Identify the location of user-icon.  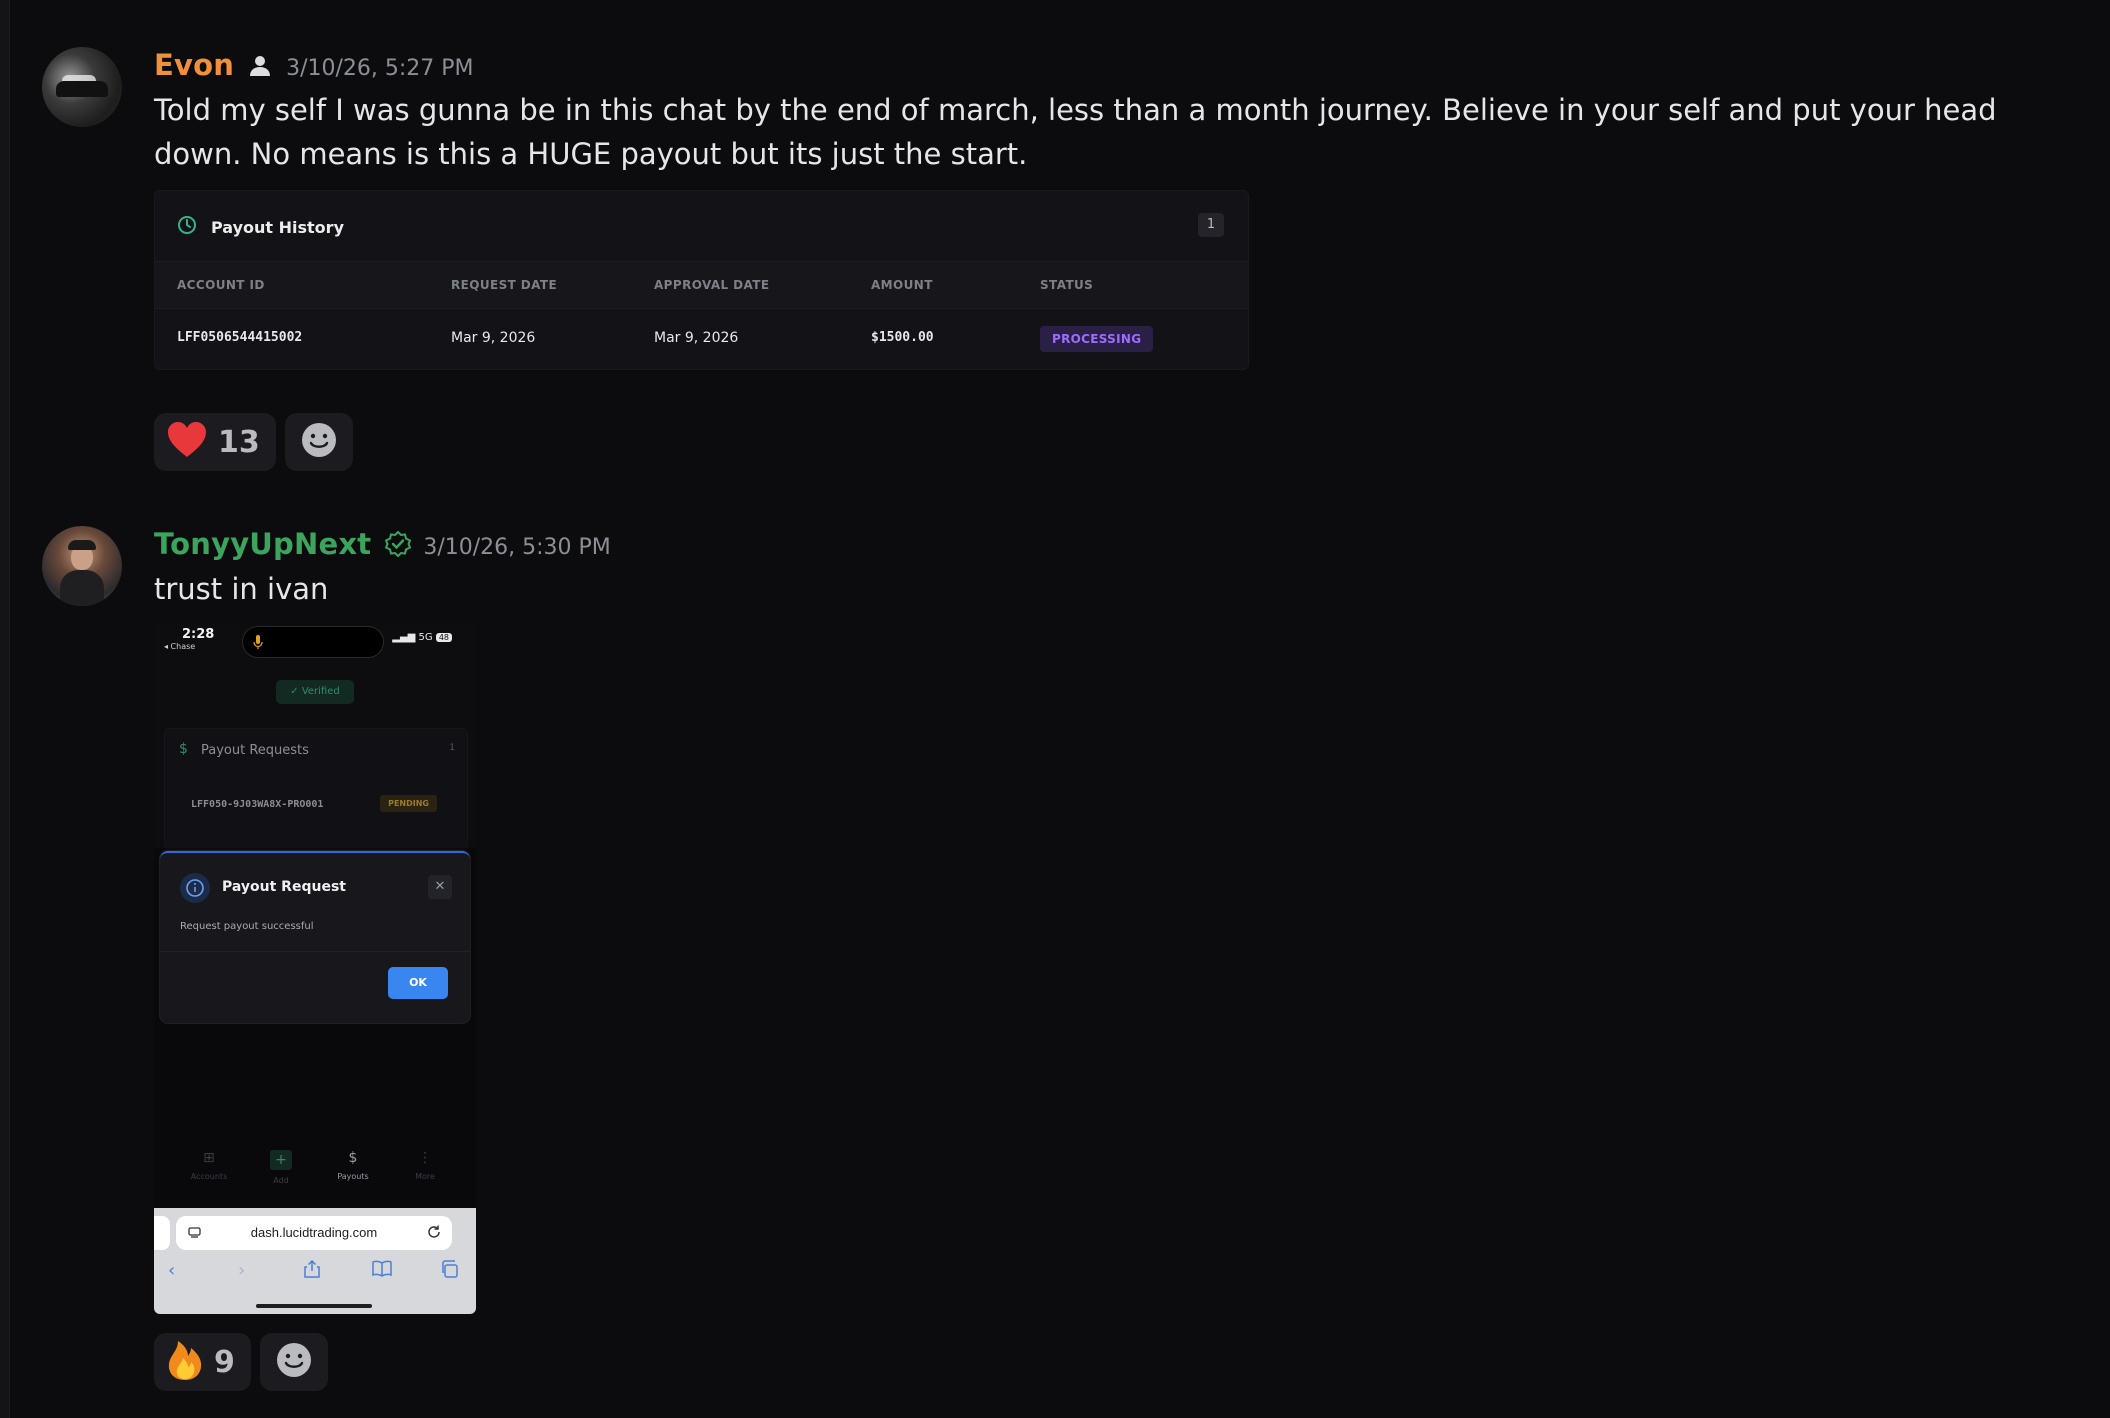
(260, 66).